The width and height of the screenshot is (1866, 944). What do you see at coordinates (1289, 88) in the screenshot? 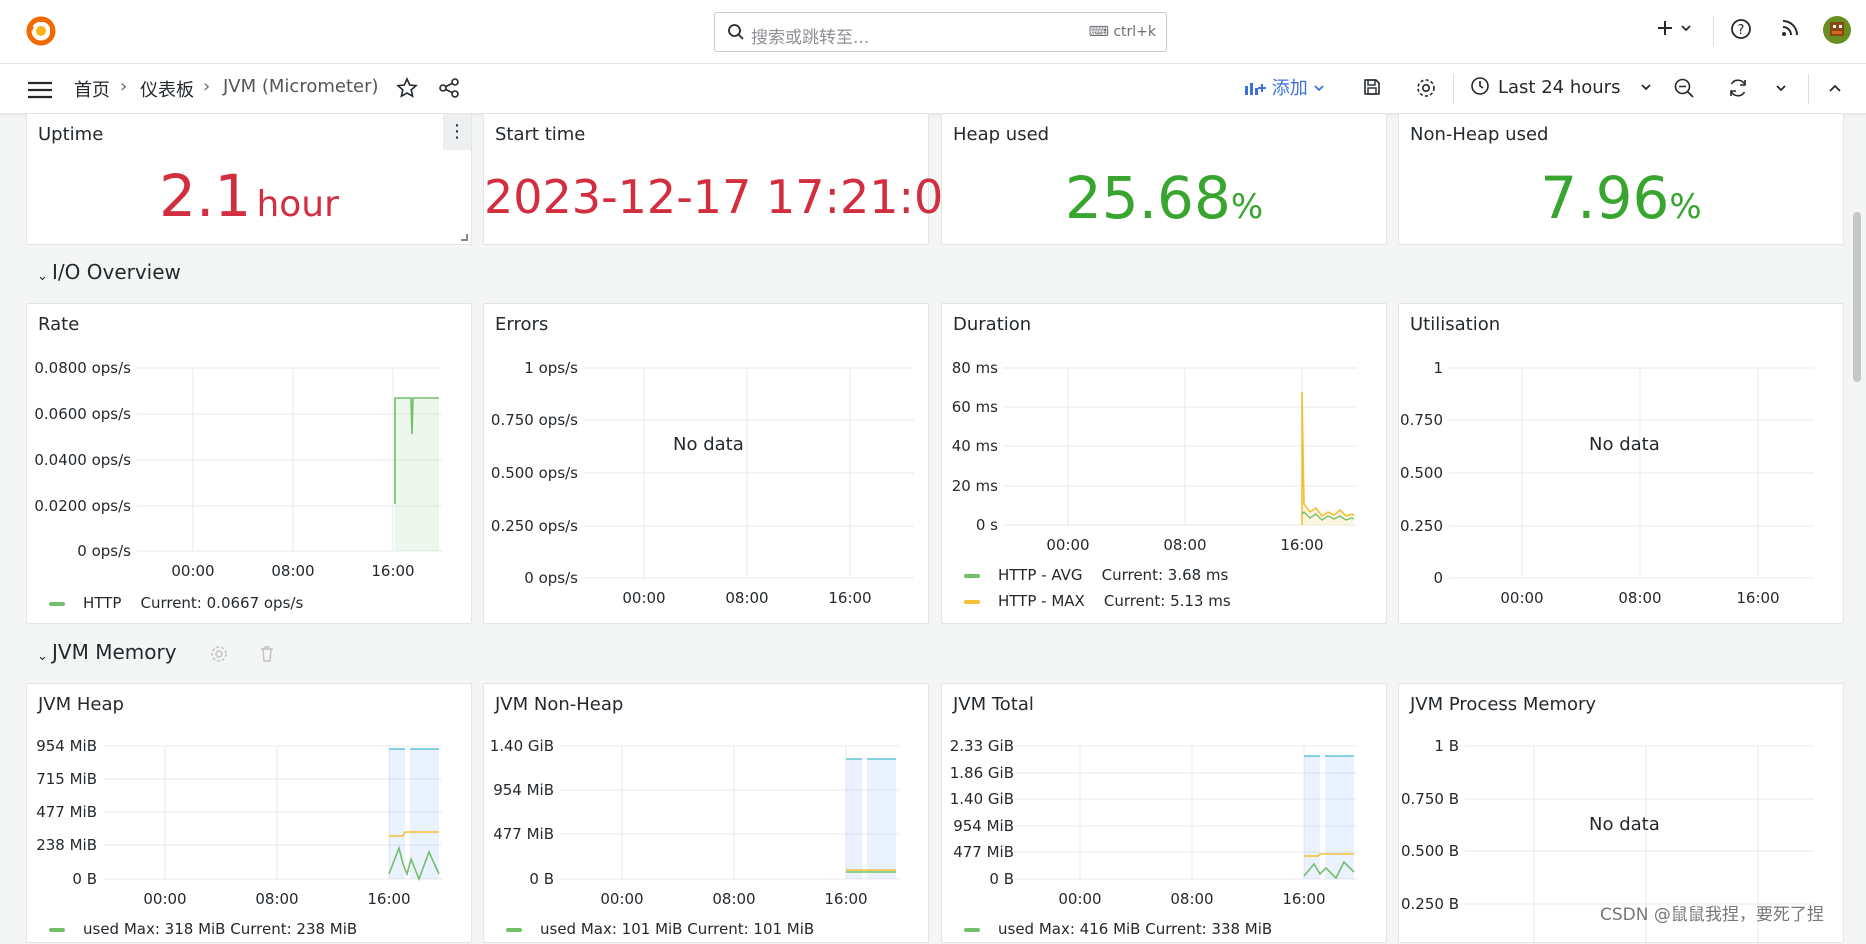
I see `add-button-label: 添加` at bounding box center [1289, 88].